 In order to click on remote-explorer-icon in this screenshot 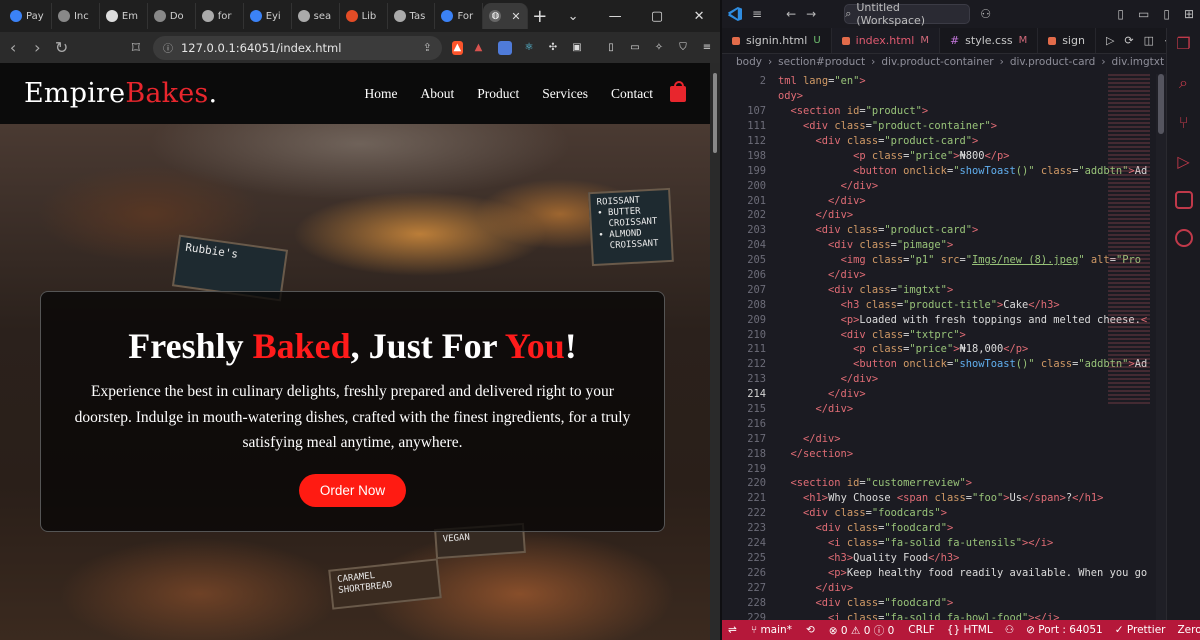, I will do `click(1183, 238)`.